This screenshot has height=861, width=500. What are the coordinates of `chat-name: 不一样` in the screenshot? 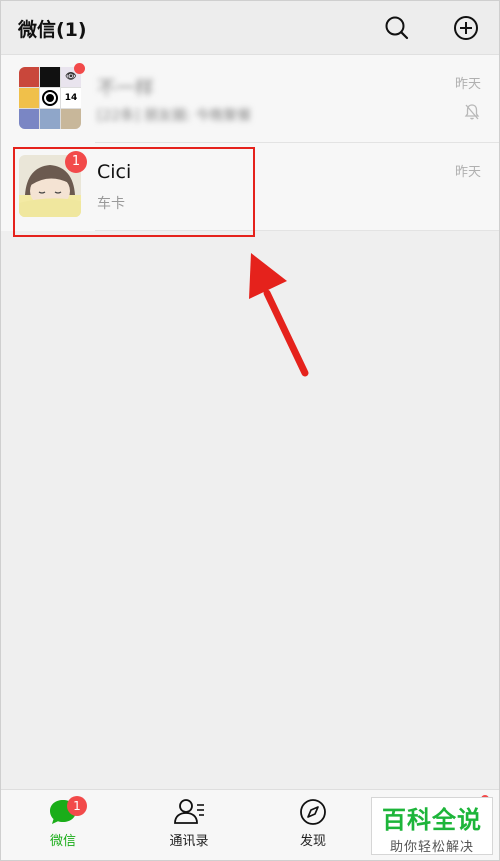 It's located at (126, 88).